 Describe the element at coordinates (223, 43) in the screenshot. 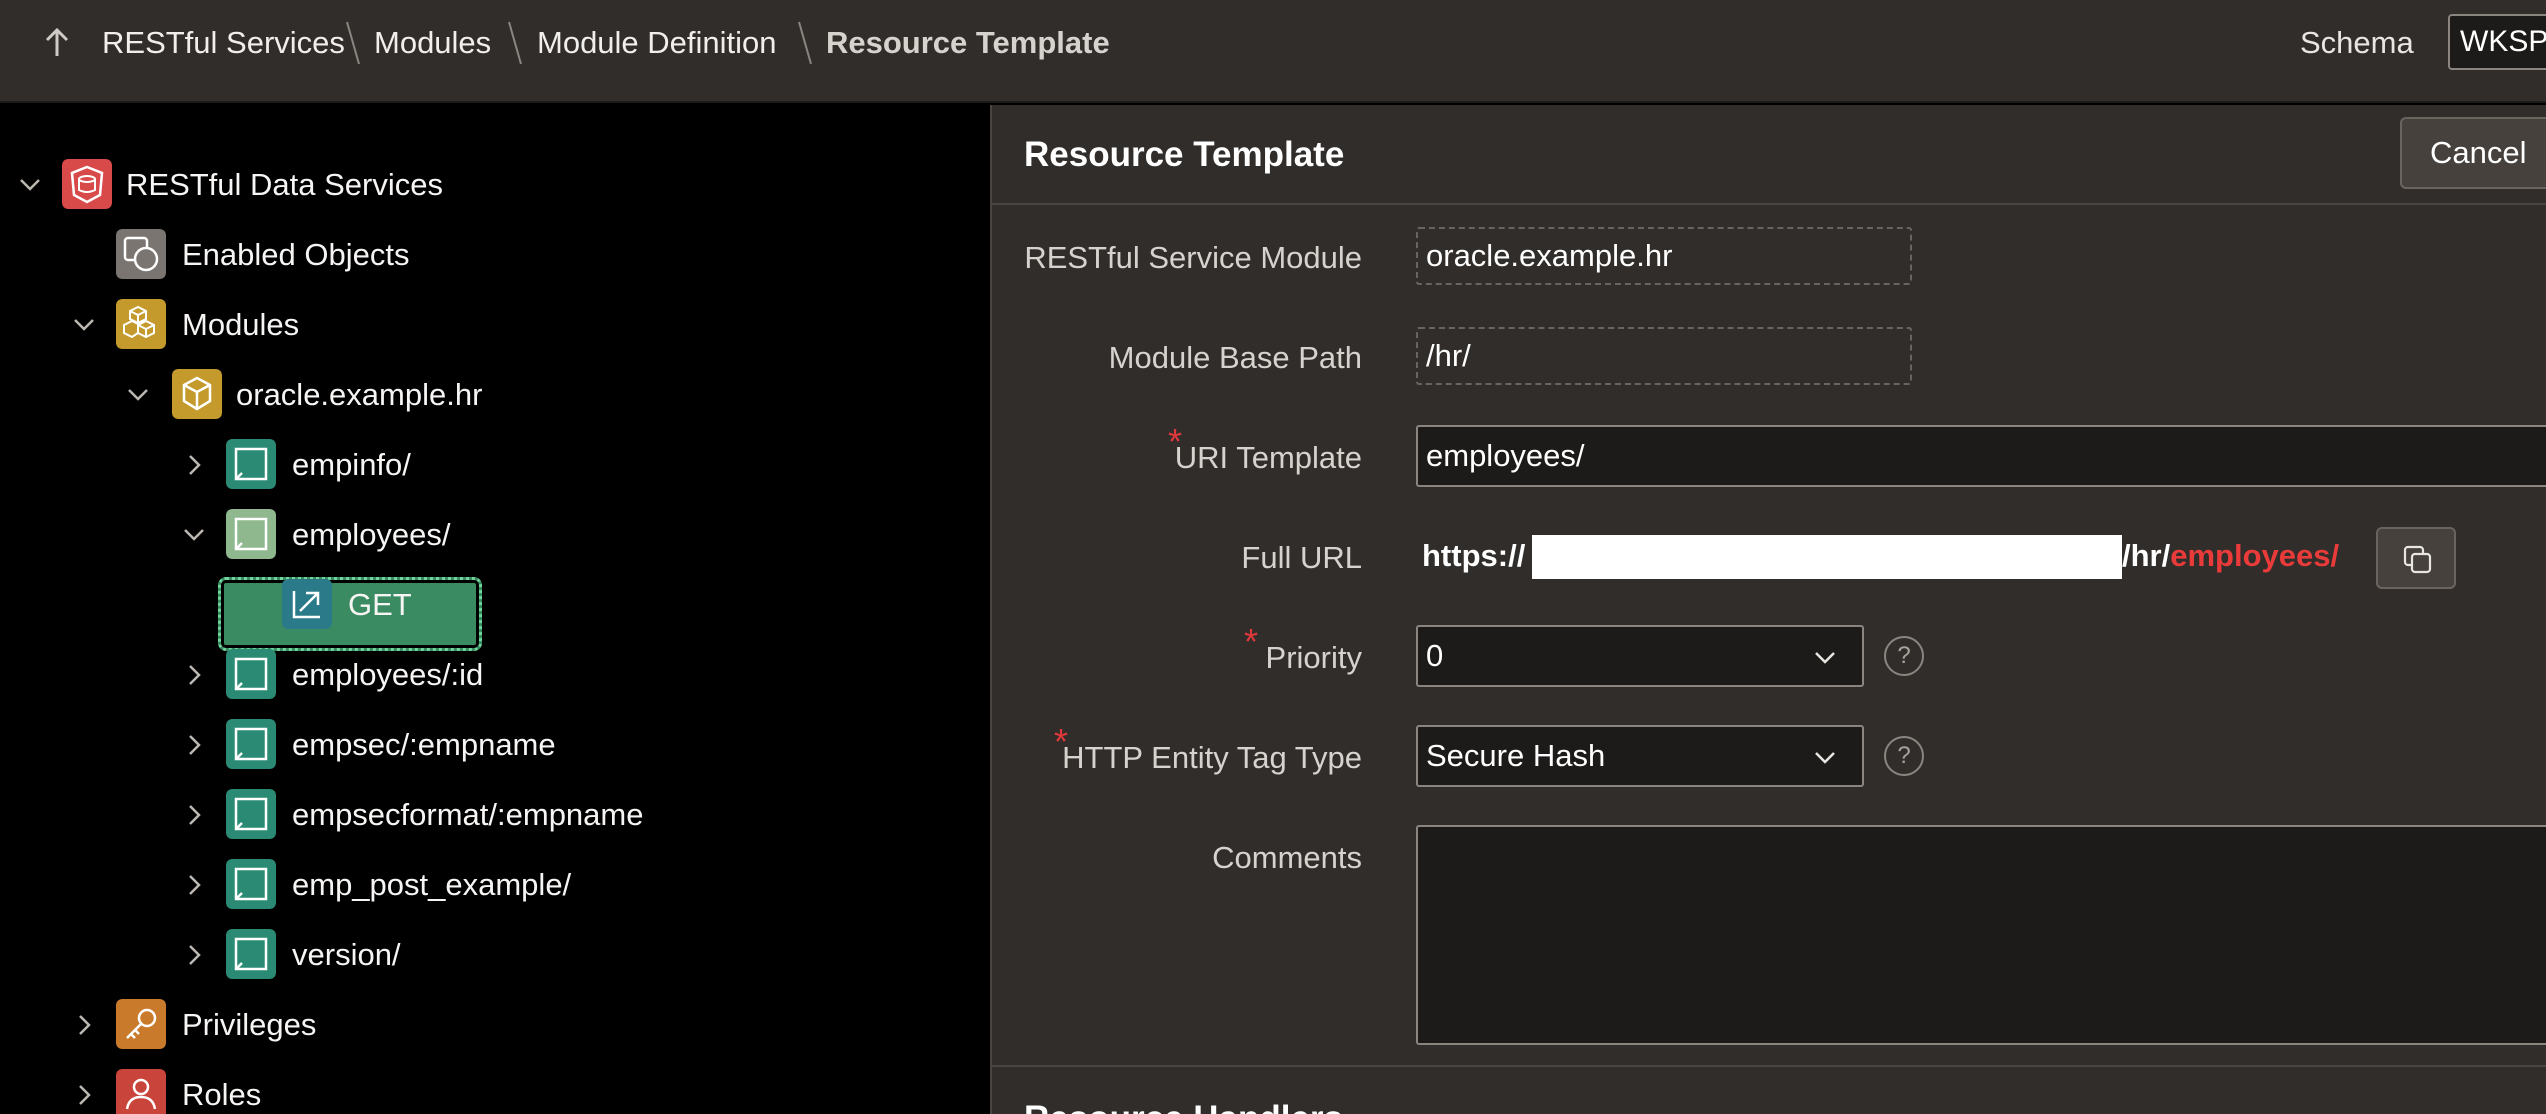

I see `breadcrumb-restful-services: RESTful Services` at that location.